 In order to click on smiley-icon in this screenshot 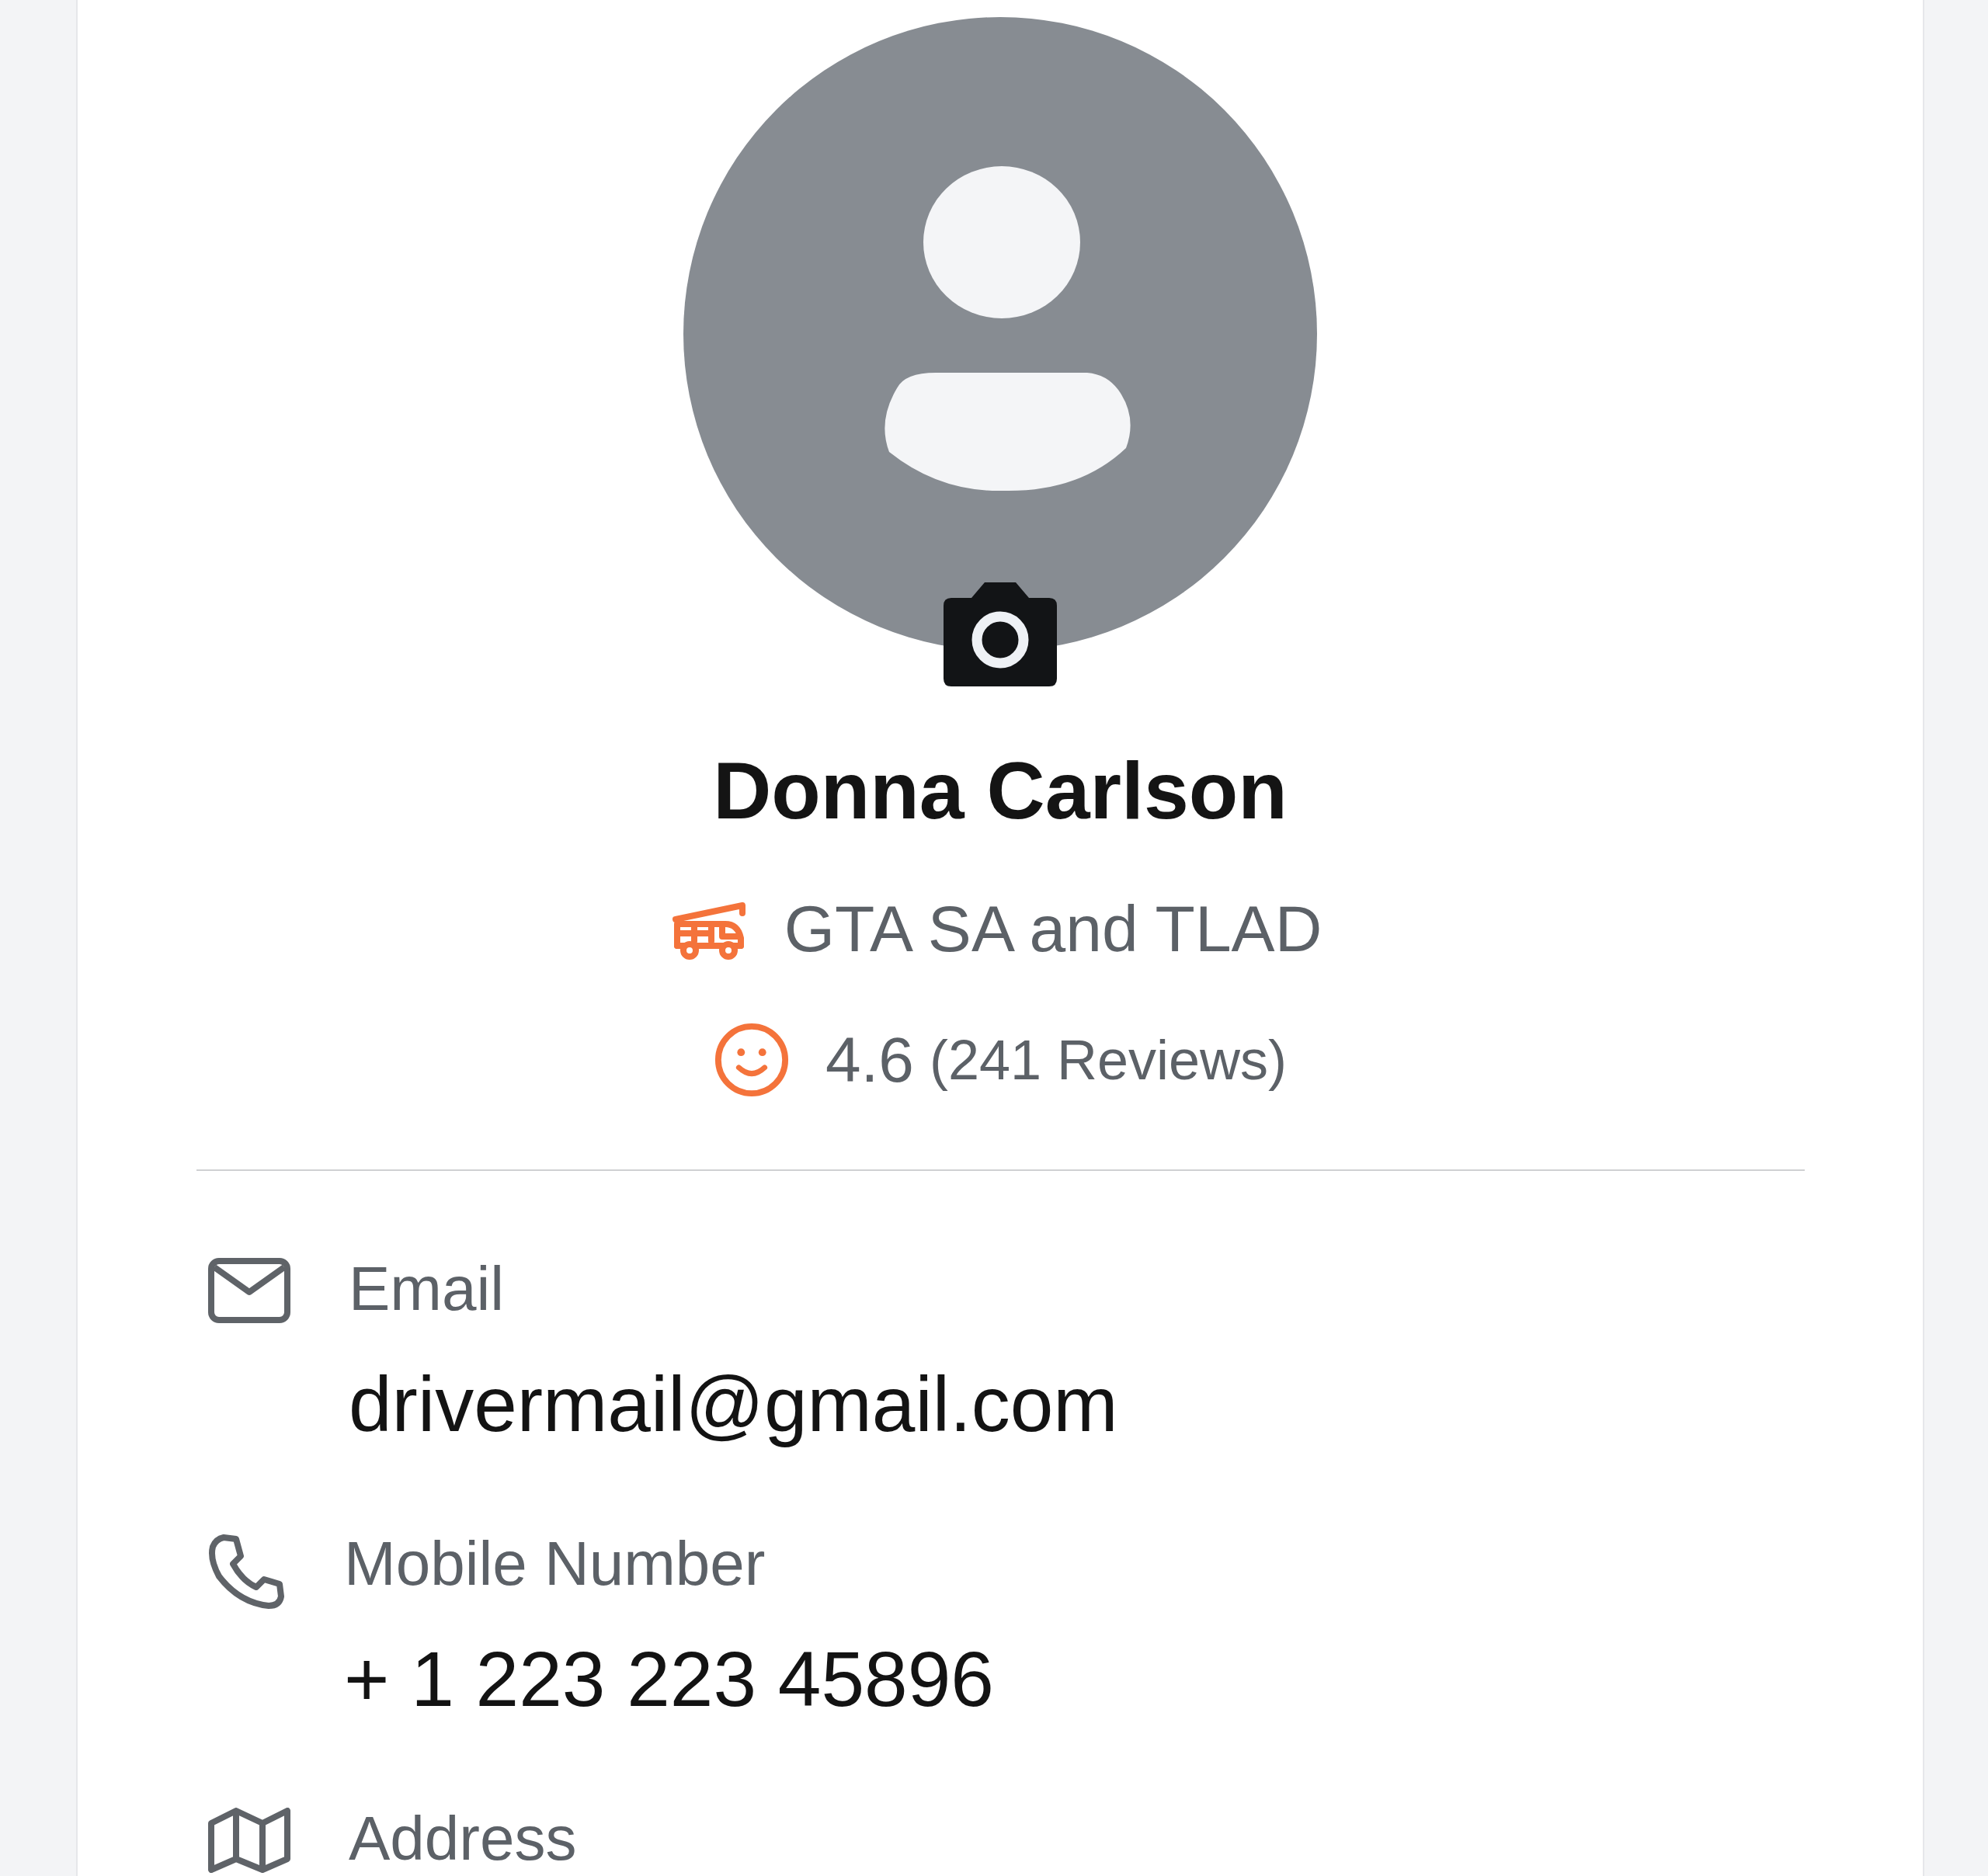, I will do `click(752, 1060)`.